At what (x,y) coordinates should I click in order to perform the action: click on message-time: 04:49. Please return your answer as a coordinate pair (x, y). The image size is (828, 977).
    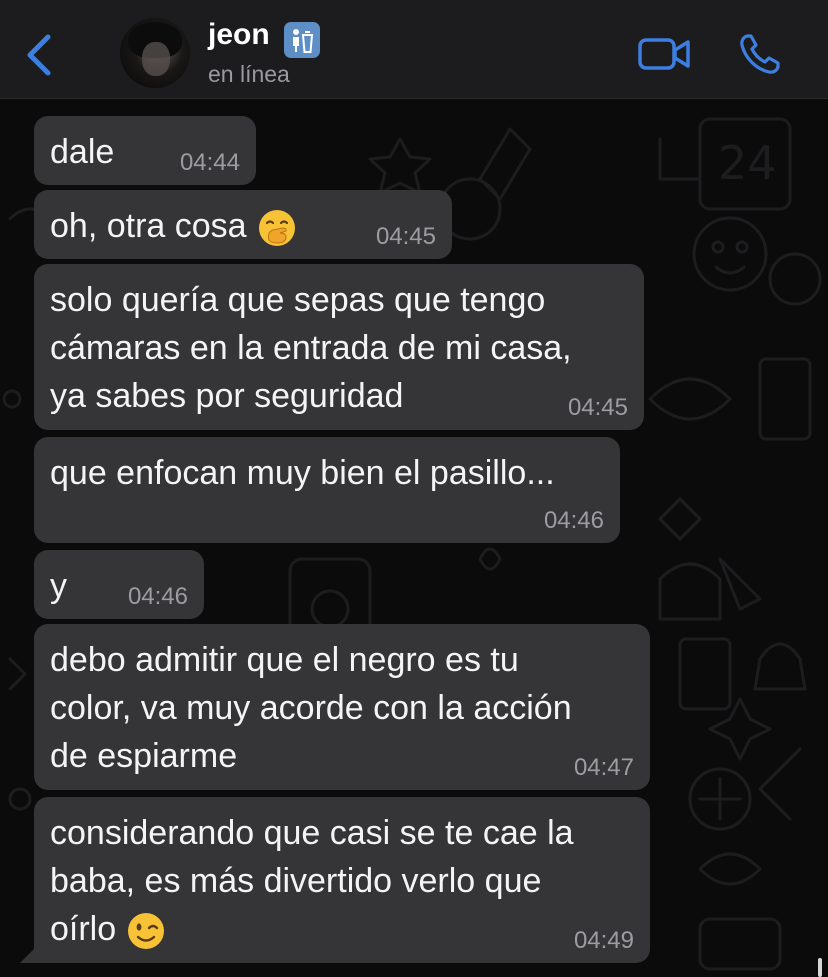
    Looking at the image, I should click on (603, 940).